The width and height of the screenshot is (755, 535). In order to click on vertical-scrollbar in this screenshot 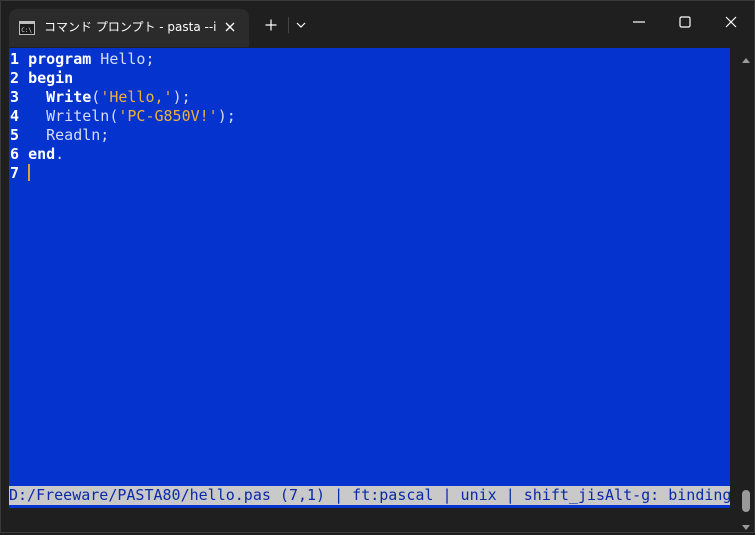, I will do `click(746, 289)`.